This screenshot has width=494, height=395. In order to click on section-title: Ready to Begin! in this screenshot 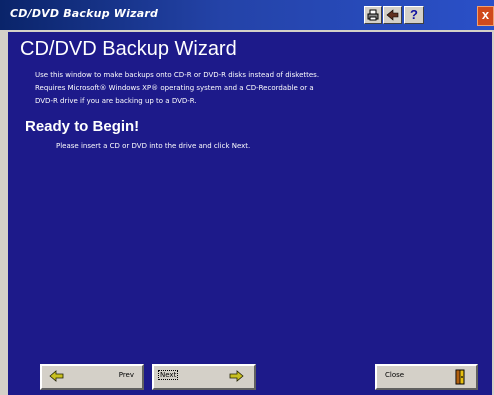, I will do `click(82, 126)`.